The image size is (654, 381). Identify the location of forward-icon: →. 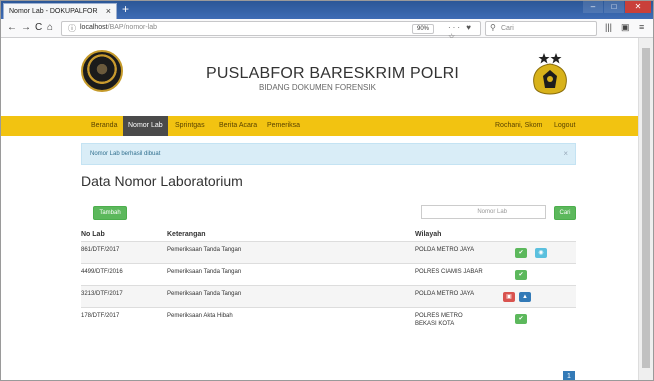
(26, 28).